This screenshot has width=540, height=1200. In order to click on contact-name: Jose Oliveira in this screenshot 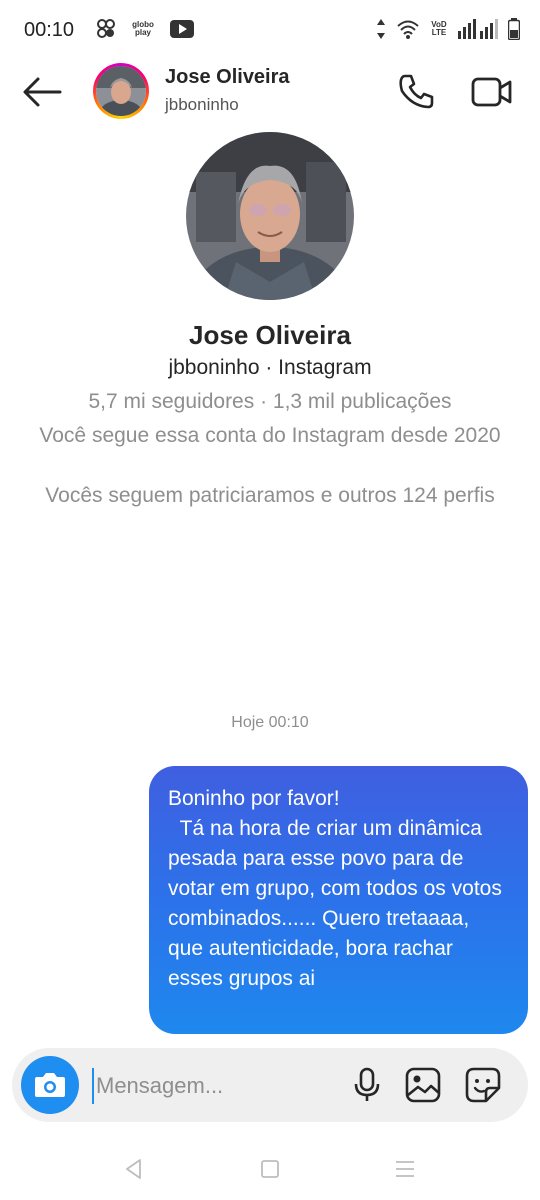, I will do `click(227, 77)`.